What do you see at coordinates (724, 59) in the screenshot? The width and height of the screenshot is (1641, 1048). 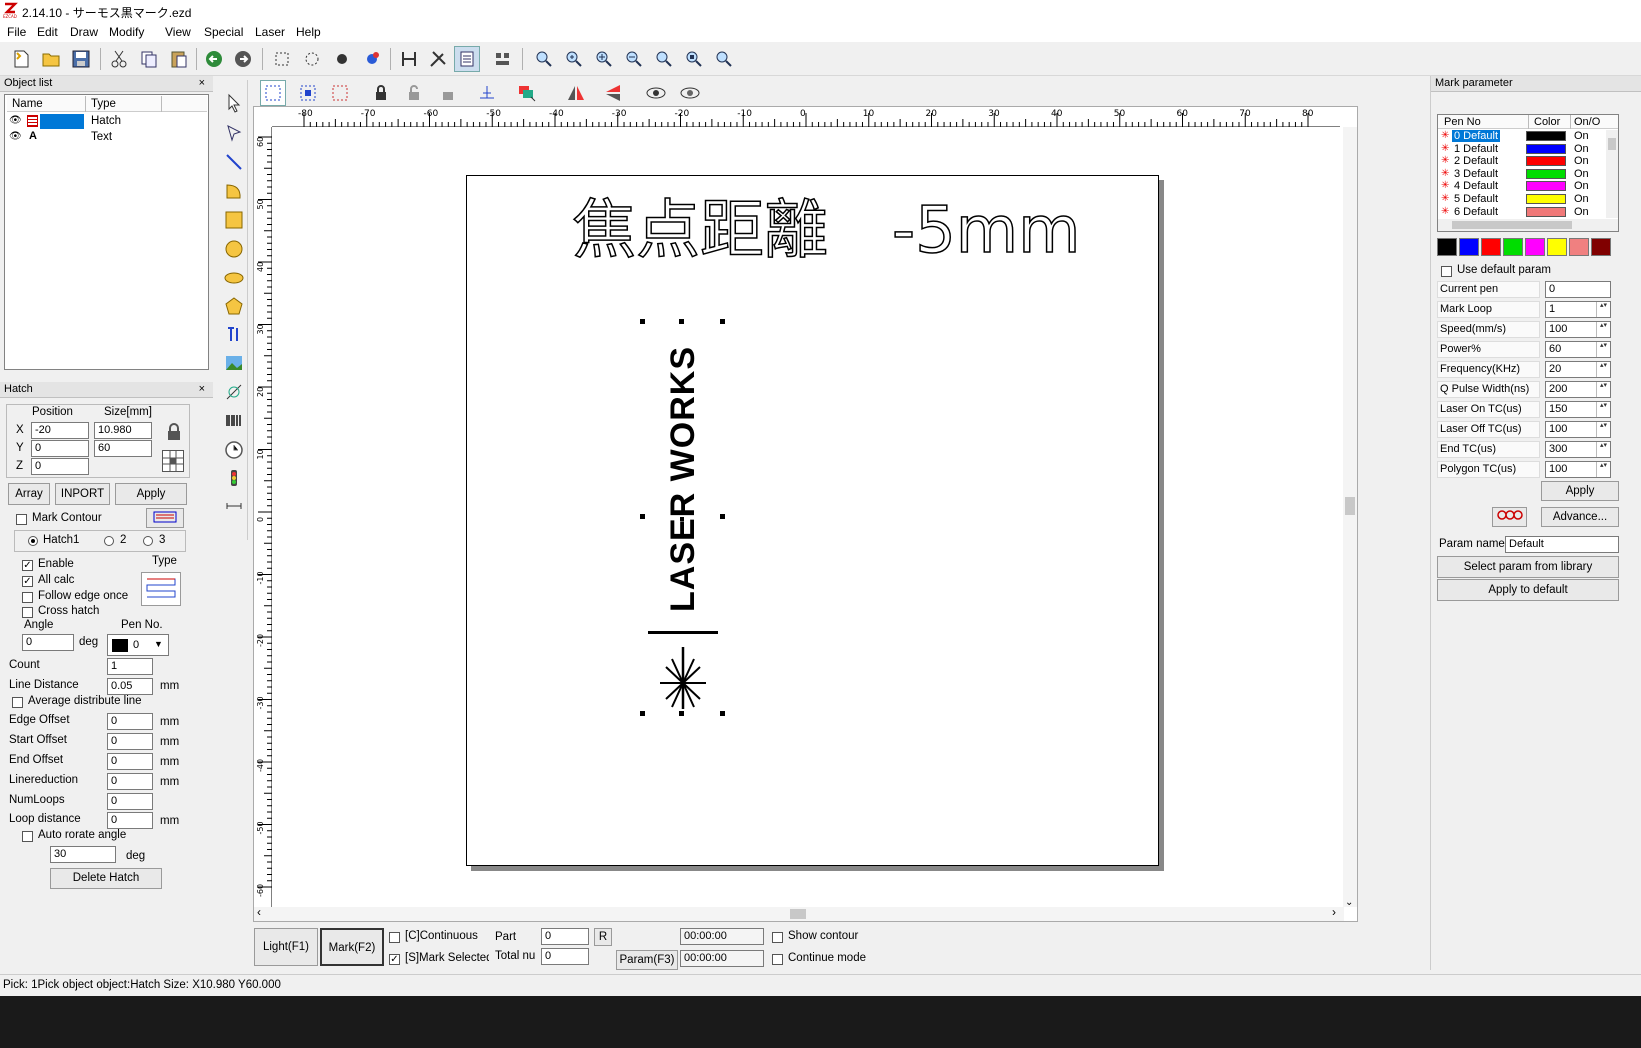 I see `zoom-page-icon` at bounding box center [724, 59].